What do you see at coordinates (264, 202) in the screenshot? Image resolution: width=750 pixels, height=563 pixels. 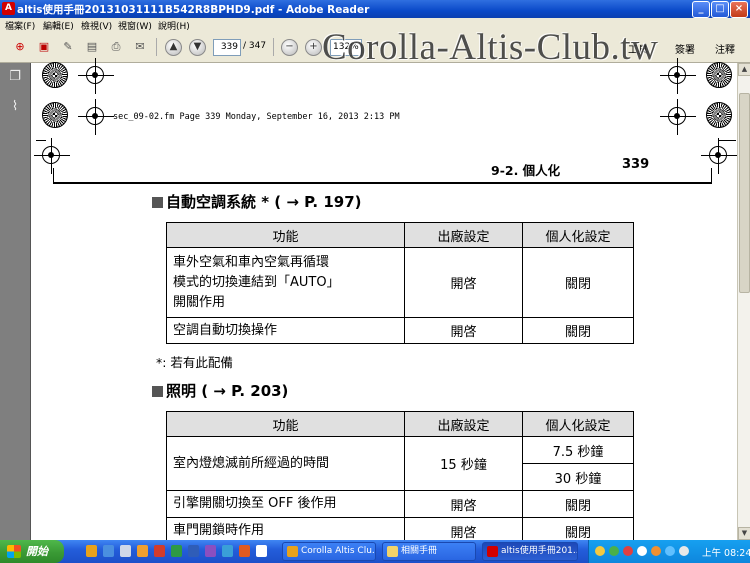 I see `heading-auto-ac-text: 自動空調系統 * ( → P. 197)` at bounding box center [264, 202].